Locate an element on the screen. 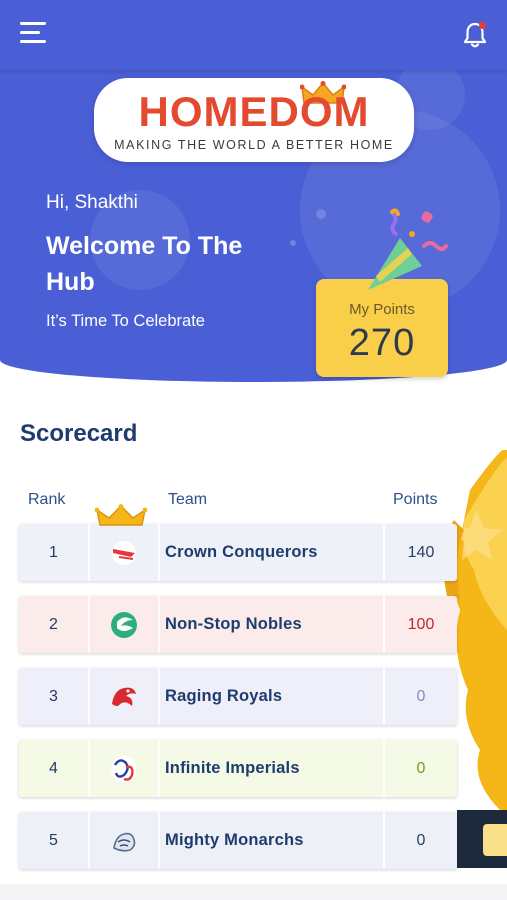 The height and width of the screenshot is (900, 507). leader-crown-icon is located at coordinates (121, 515).